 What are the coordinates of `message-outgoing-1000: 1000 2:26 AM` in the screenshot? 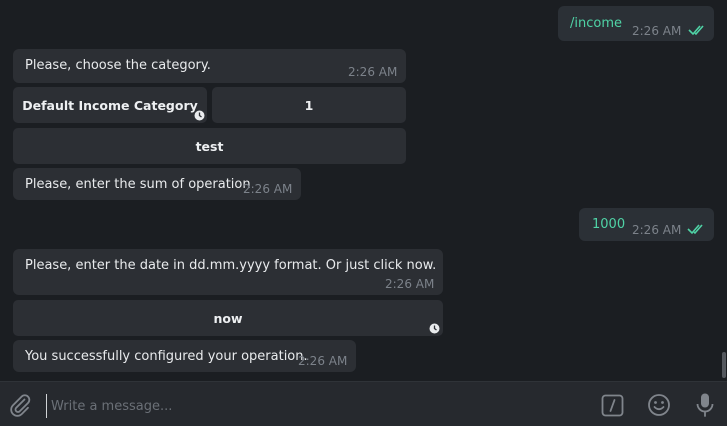 It's located at (646, 224).